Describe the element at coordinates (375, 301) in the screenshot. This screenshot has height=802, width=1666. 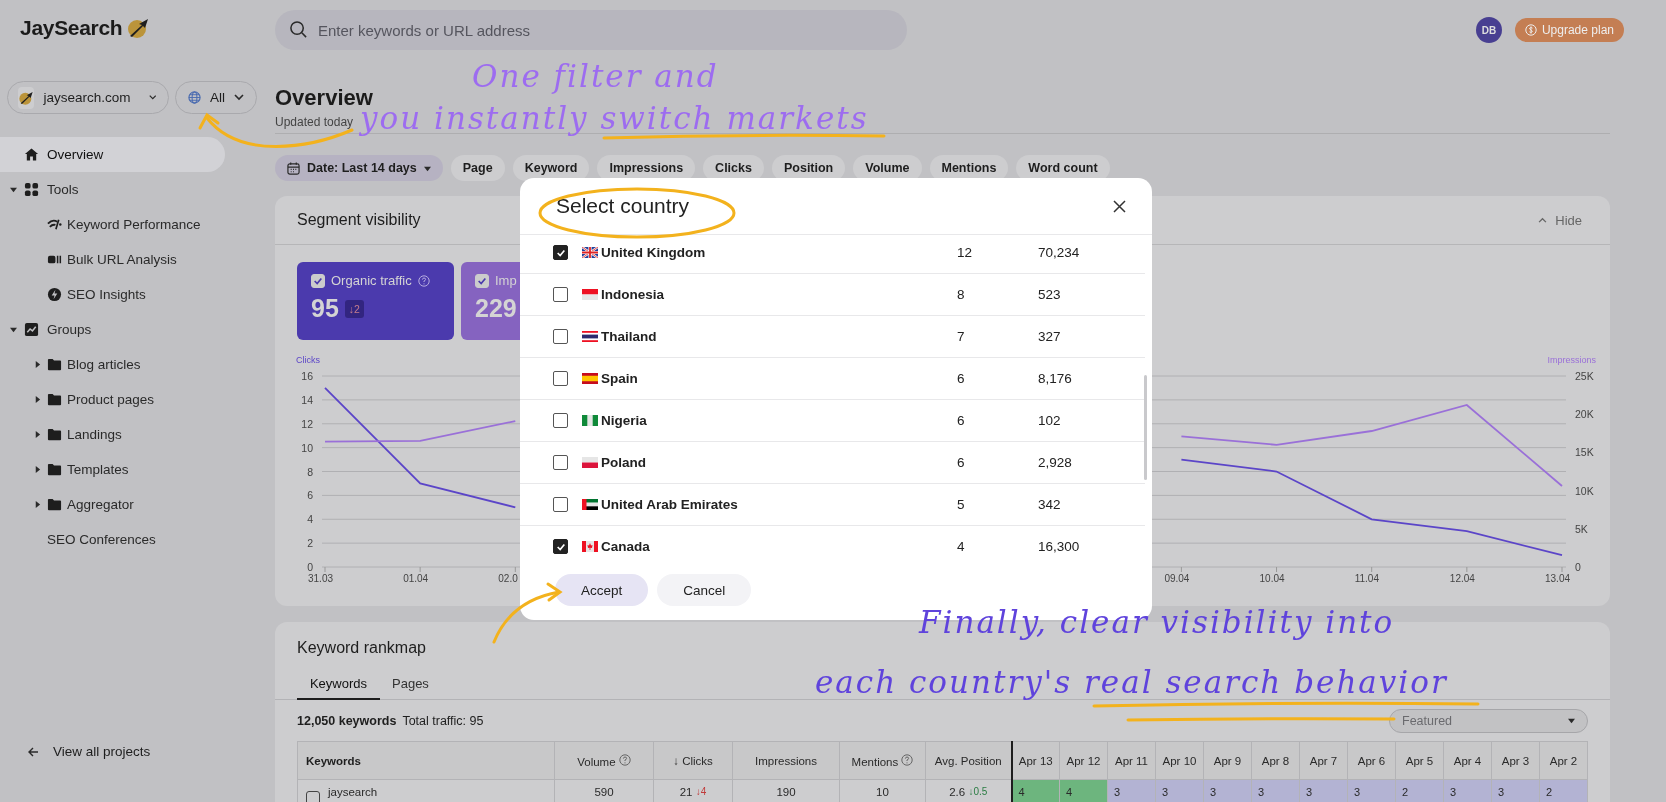
I see `metric-card: Organic traffic 95 ↓2` at that location.